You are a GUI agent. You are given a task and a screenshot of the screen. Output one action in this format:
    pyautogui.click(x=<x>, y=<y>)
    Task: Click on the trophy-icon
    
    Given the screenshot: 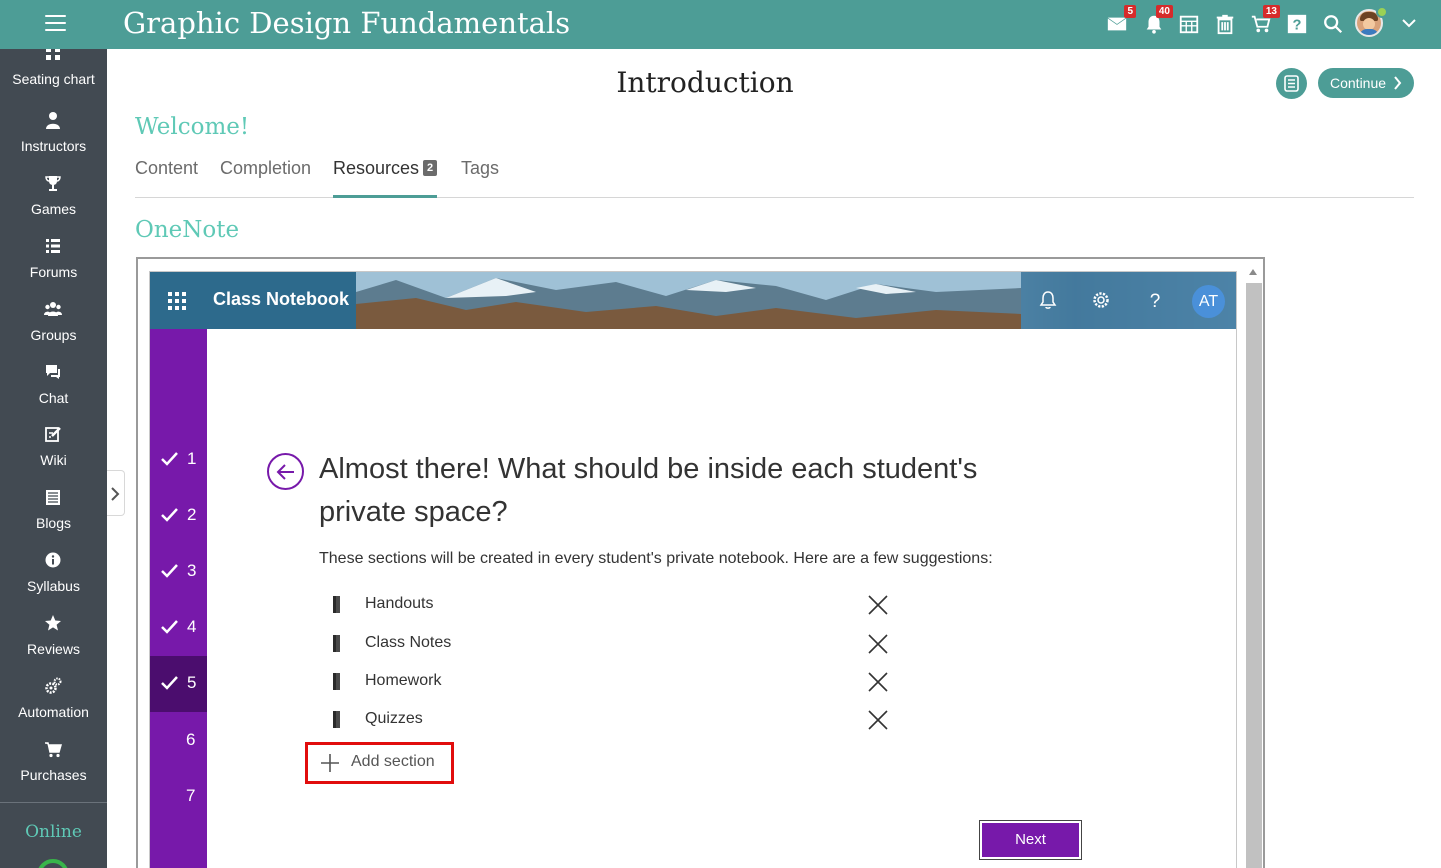 What is the action you would take?
    pyautogui.click(x=53, y=183)
    